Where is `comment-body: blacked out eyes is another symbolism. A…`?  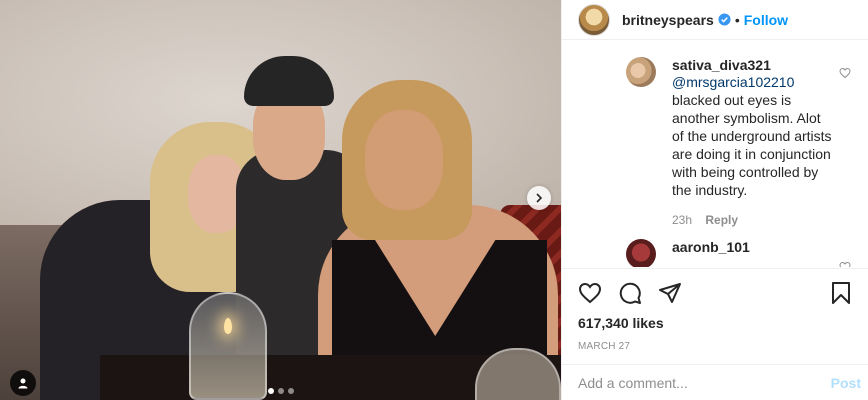
comment-body: blacked out eyes is another symbolism. A… is located at coordinates (752, 145).